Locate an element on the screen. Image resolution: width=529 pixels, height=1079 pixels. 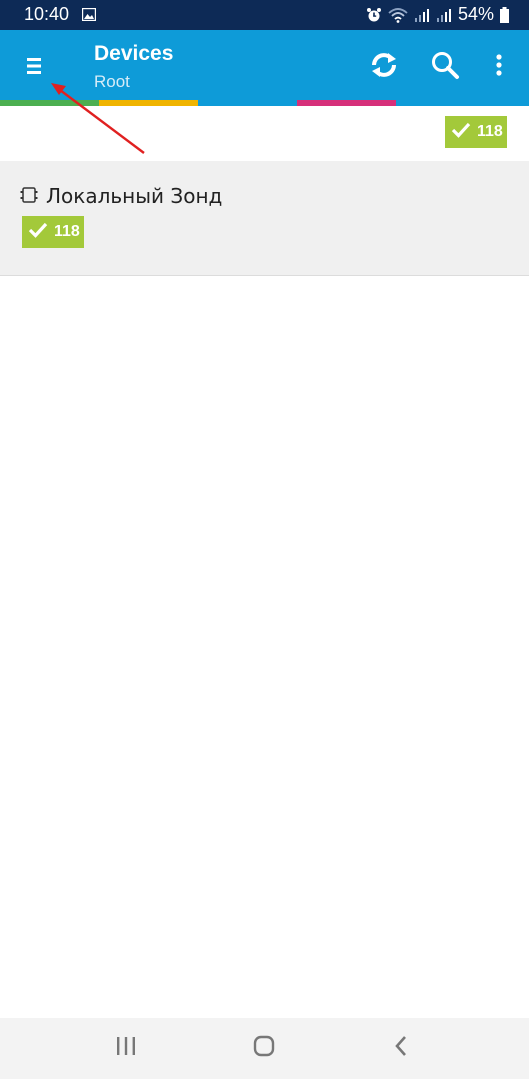
page-title: Devices is located at coordinates (134, 53).